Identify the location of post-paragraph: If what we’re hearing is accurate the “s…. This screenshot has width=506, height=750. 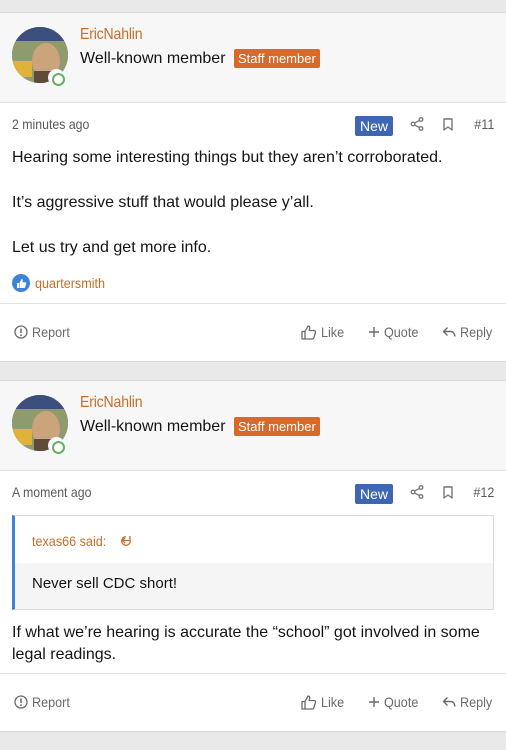
(246, 643).